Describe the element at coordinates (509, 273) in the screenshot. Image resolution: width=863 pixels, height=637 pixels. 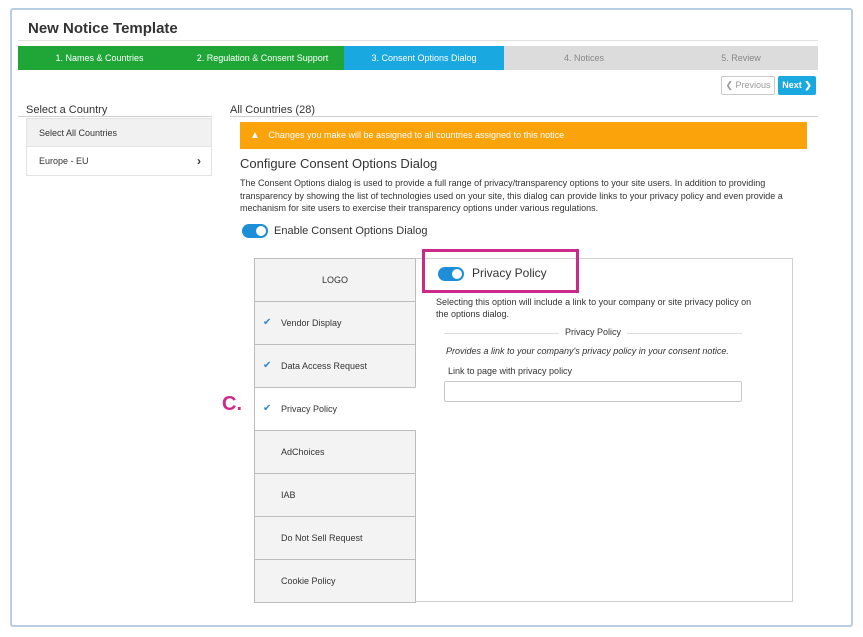
I see `privacy-policy-toggle-label: Privacy Policy` at that location.